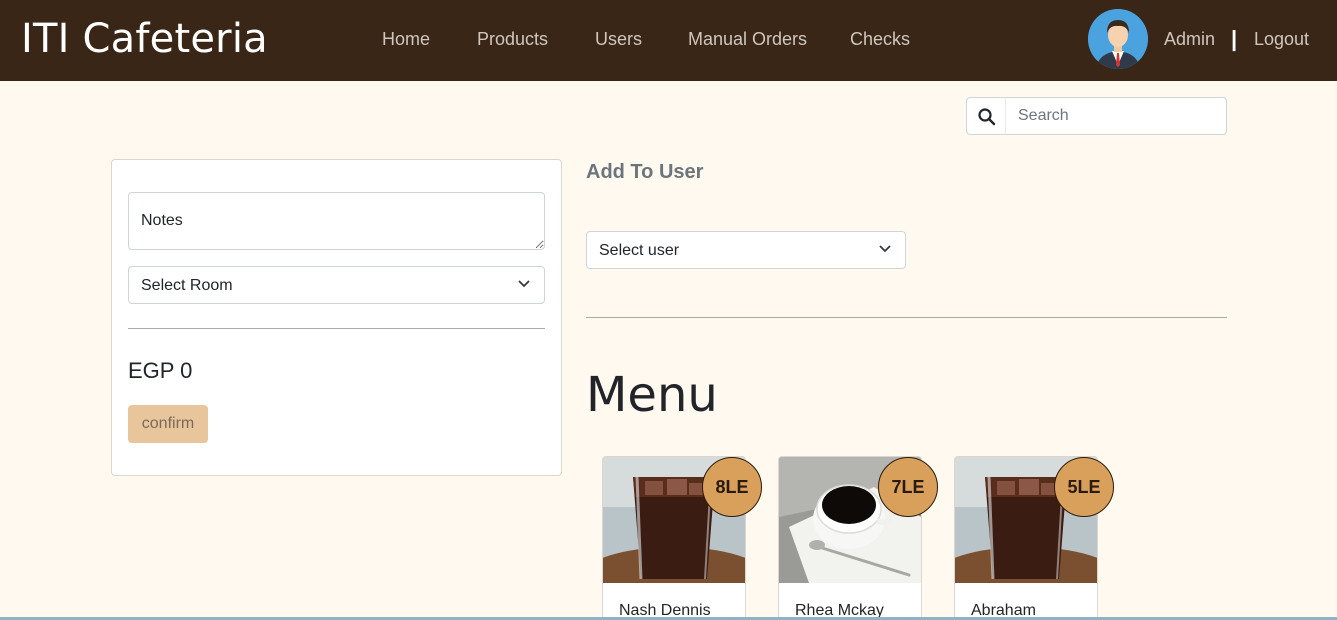  Describe the element at coordinates (1084, 487) in the screenshot. I see `price-badge: 5LE` at that location.